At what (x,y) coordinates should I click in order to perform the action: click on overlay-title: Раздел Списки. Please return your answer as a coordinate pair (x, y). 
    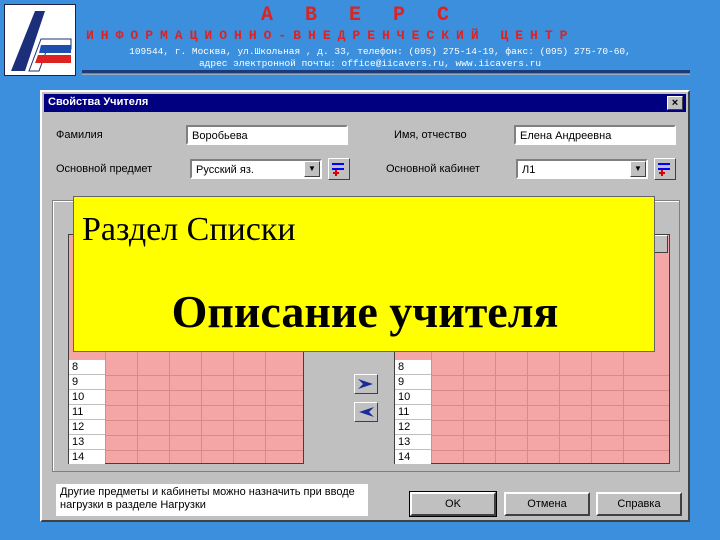
    Looking at the image, I should click on (189, 229).